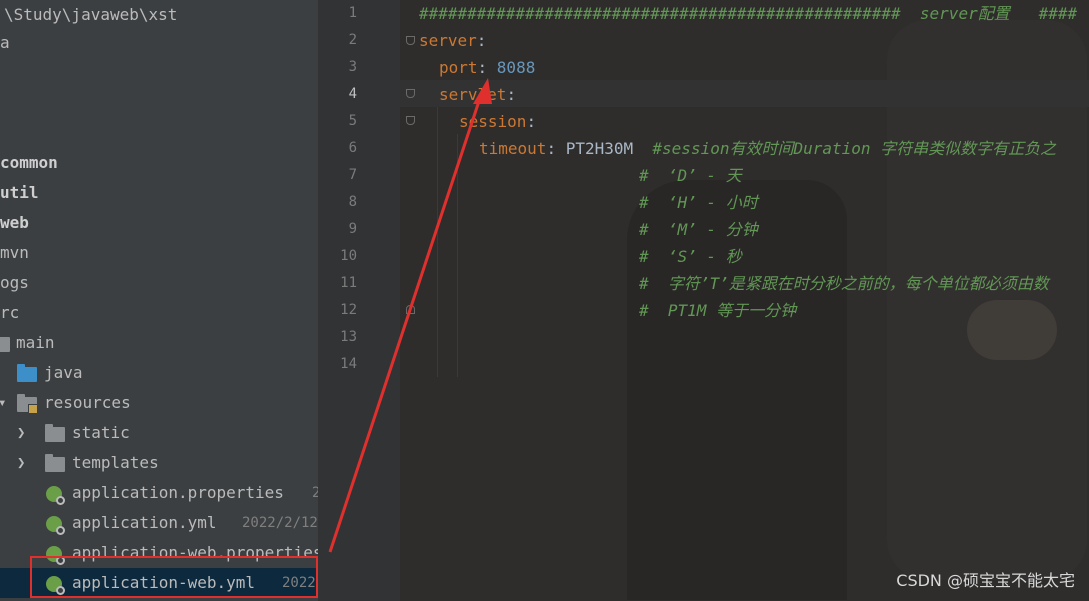 The height and width of the screenshot is (601, 1089). Describe the element at coordinates (406, 322) in the screenshot. I see `arrow-line` at that location.